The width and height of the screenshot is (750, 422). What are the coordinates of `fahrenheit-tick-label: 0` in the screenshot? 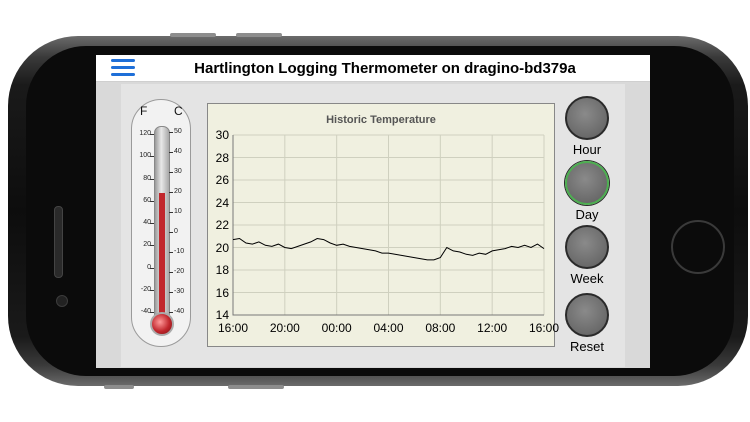 It's located at (142, 267).